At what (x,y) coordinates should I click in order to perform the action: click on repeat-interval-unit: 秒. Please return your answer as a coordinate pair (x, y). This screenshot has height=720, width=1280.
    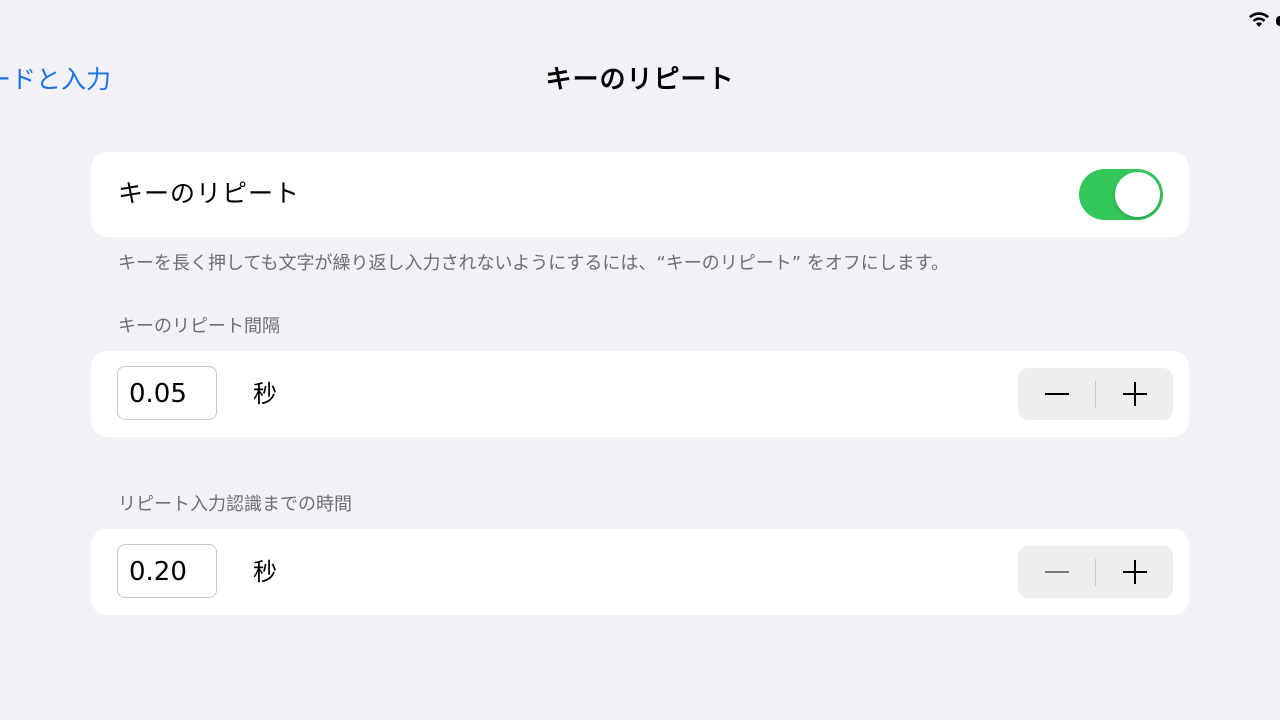
    Looking at the image, I should click on (265, 394).